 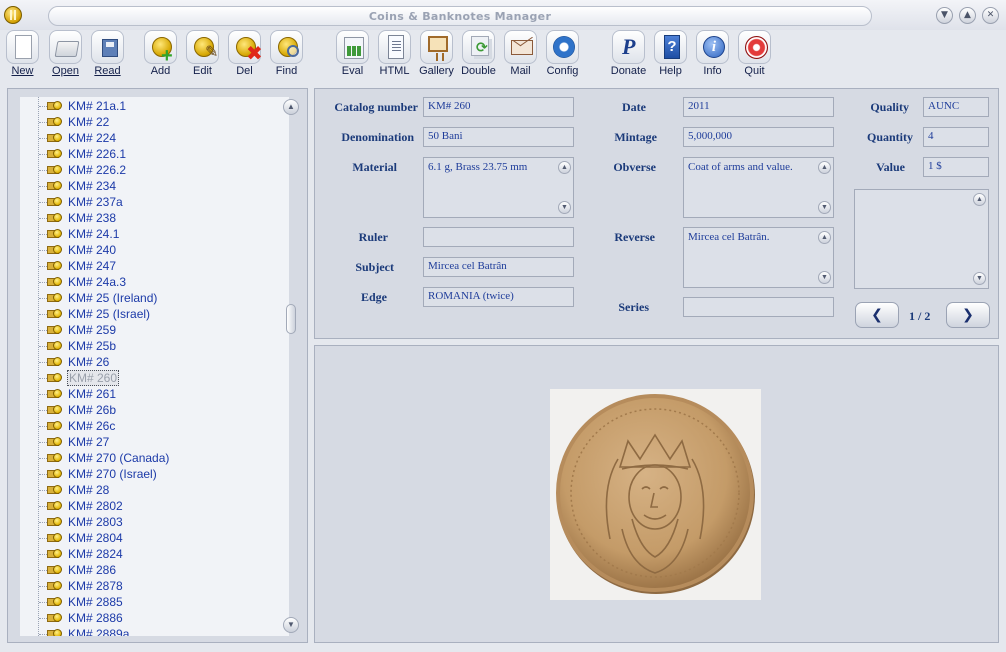 I want to click on coin-photo, so click(x=655, y=494).